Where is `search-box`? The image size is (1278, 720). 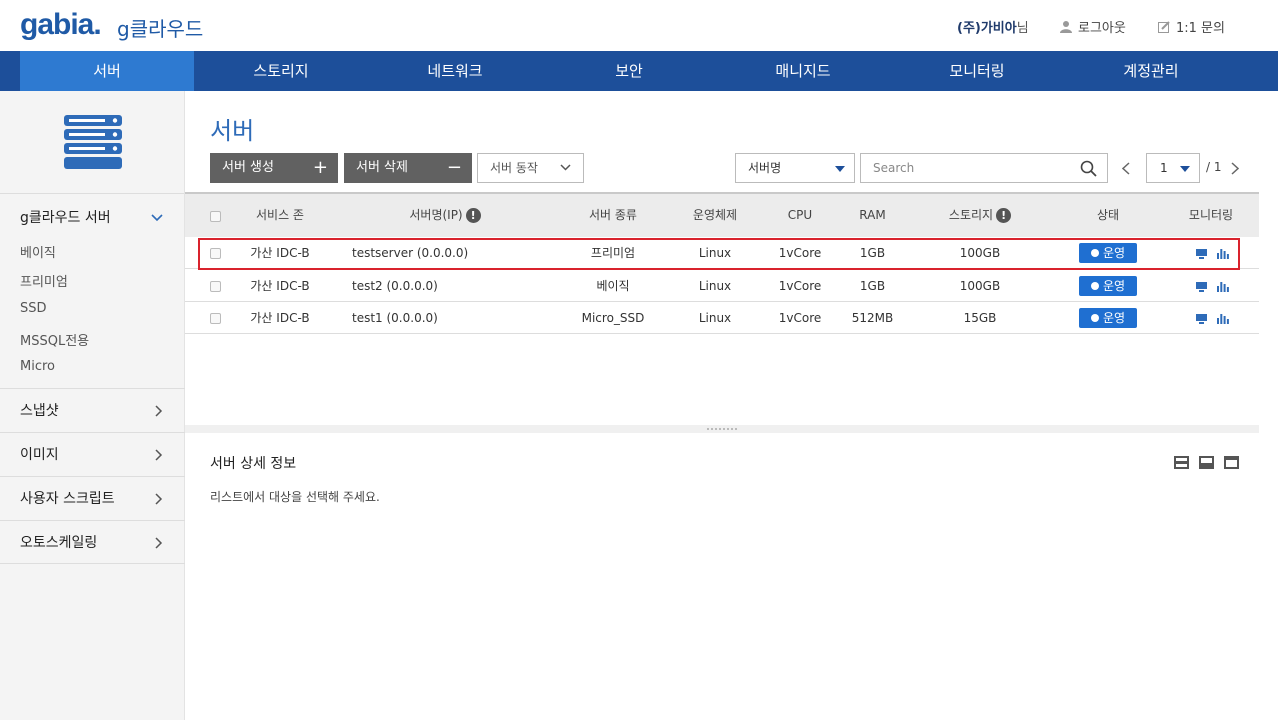
search-box is located at coordinates (984, 168).